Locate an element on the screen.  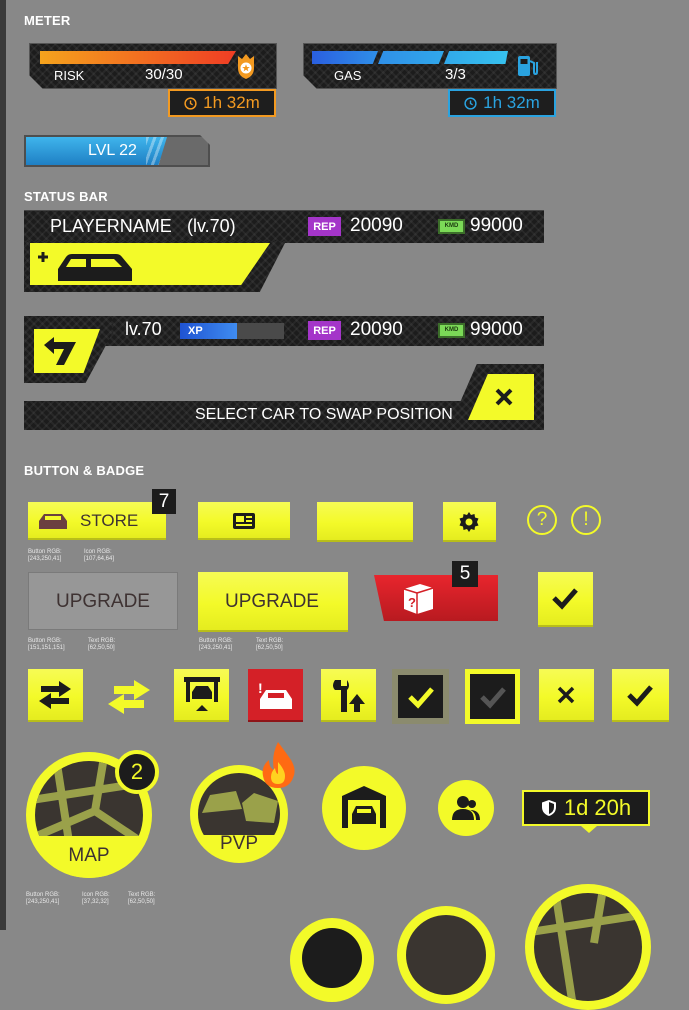
risk-timer-text: 1h 32m is located at coordinates (231, 102).